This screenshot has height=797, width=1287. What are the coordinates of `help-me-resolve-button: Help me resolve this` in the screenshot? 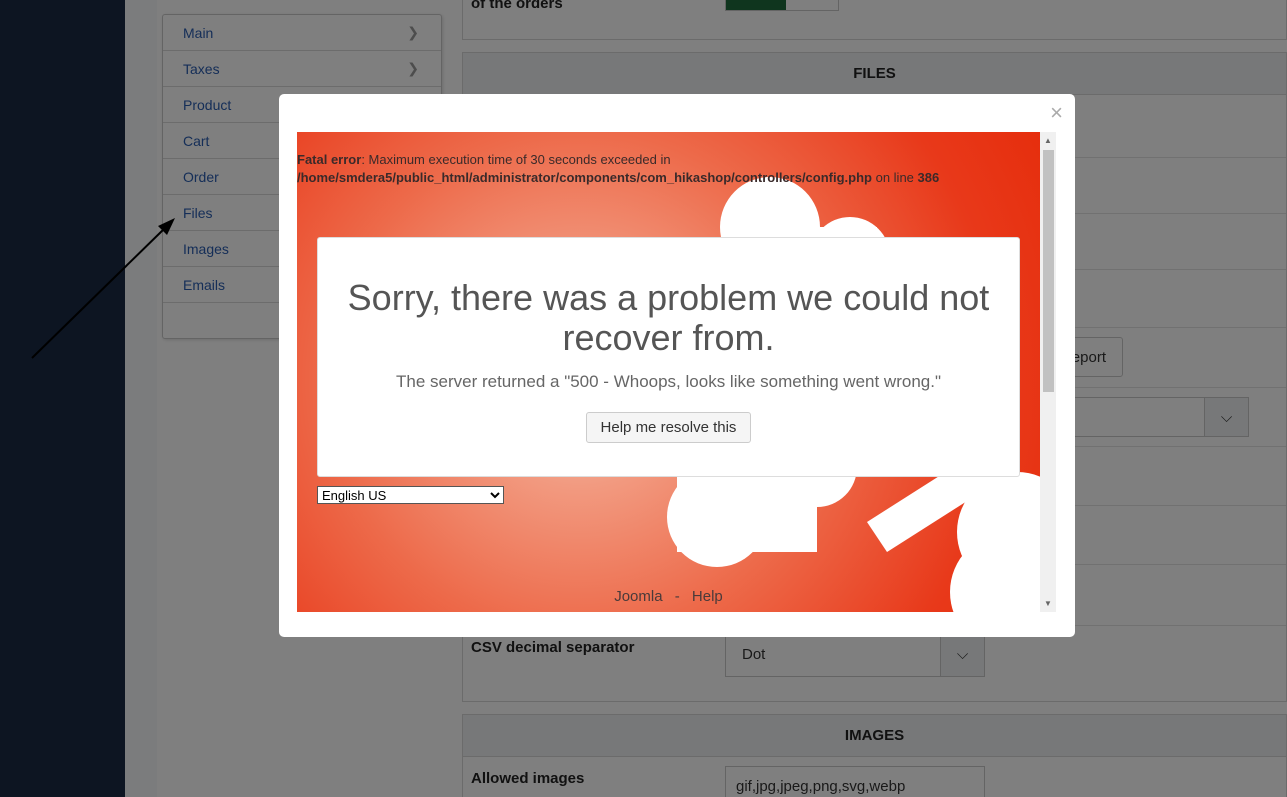 It's located at (668, 427).